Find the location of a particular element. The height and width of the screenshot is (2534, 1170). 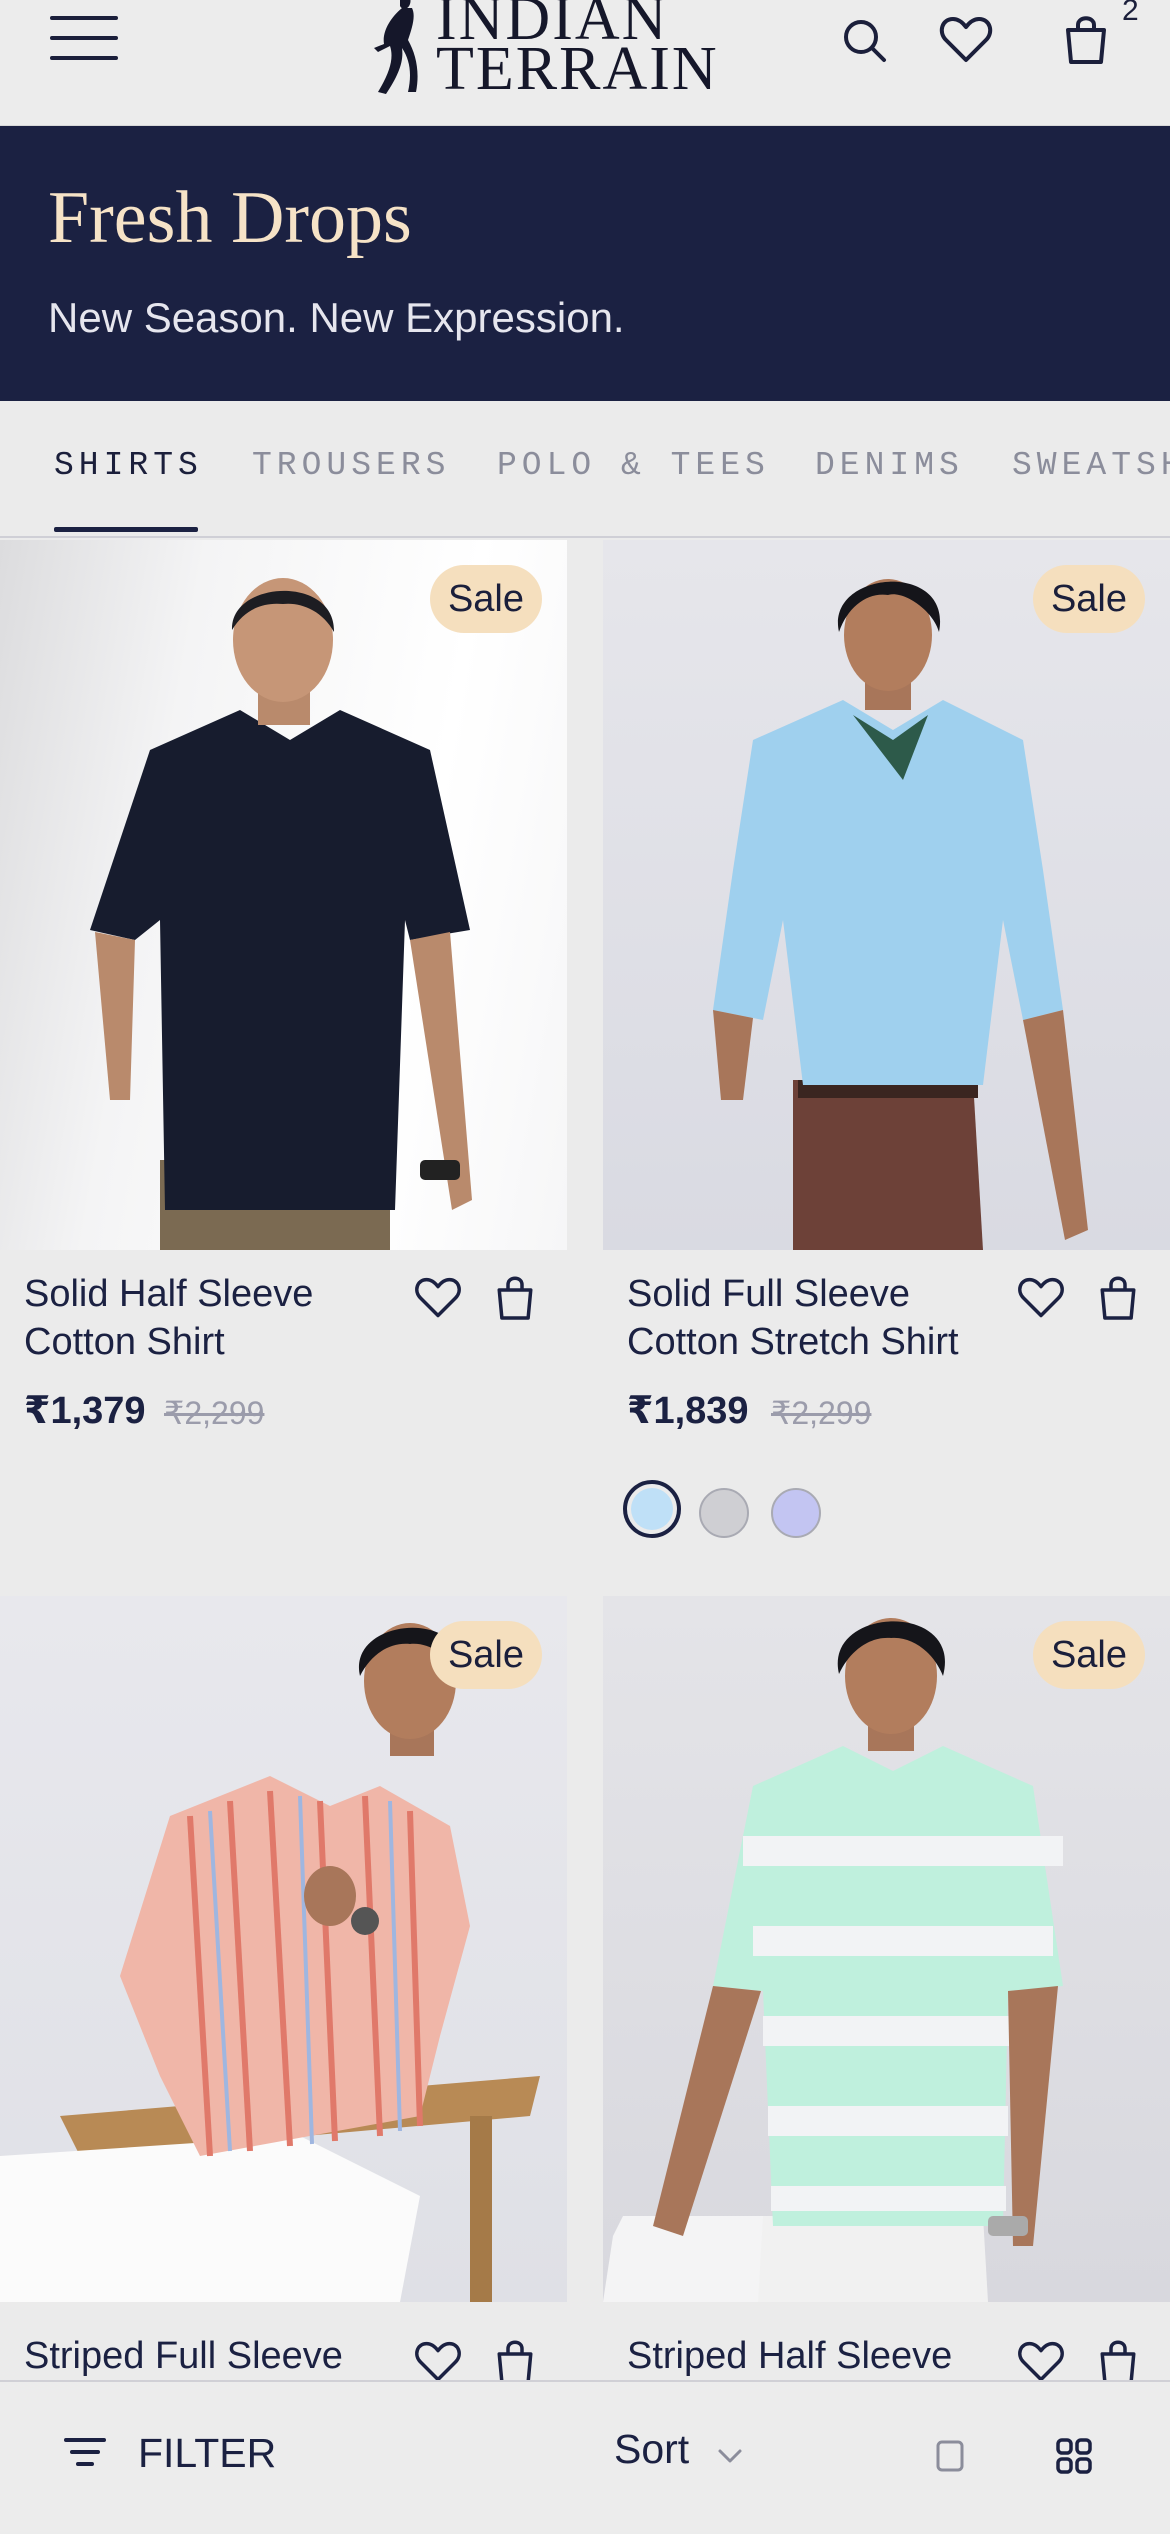

active-tab-indicator is located at coordinates (126, 529).